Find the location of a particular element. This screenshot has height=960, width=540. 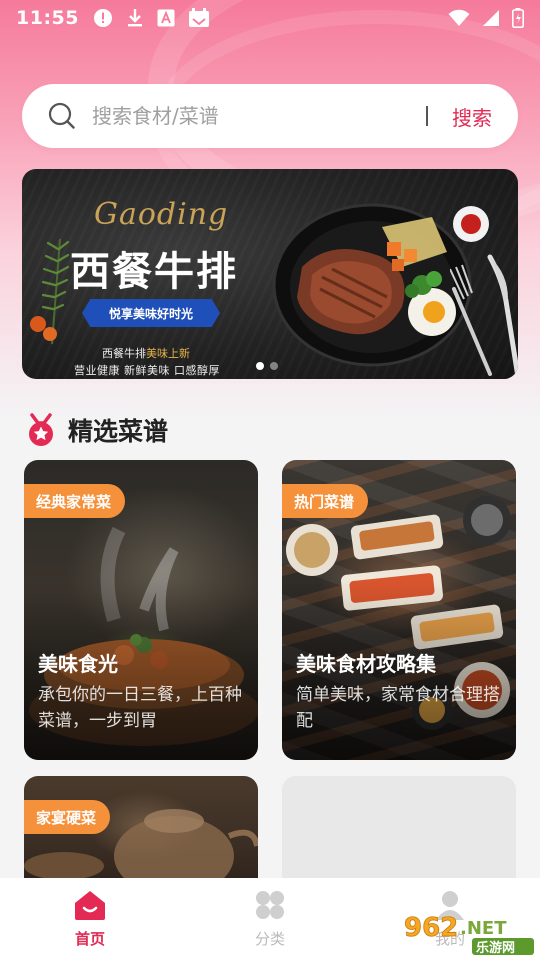

steak-plate-image is located at coordinates (372, 285).